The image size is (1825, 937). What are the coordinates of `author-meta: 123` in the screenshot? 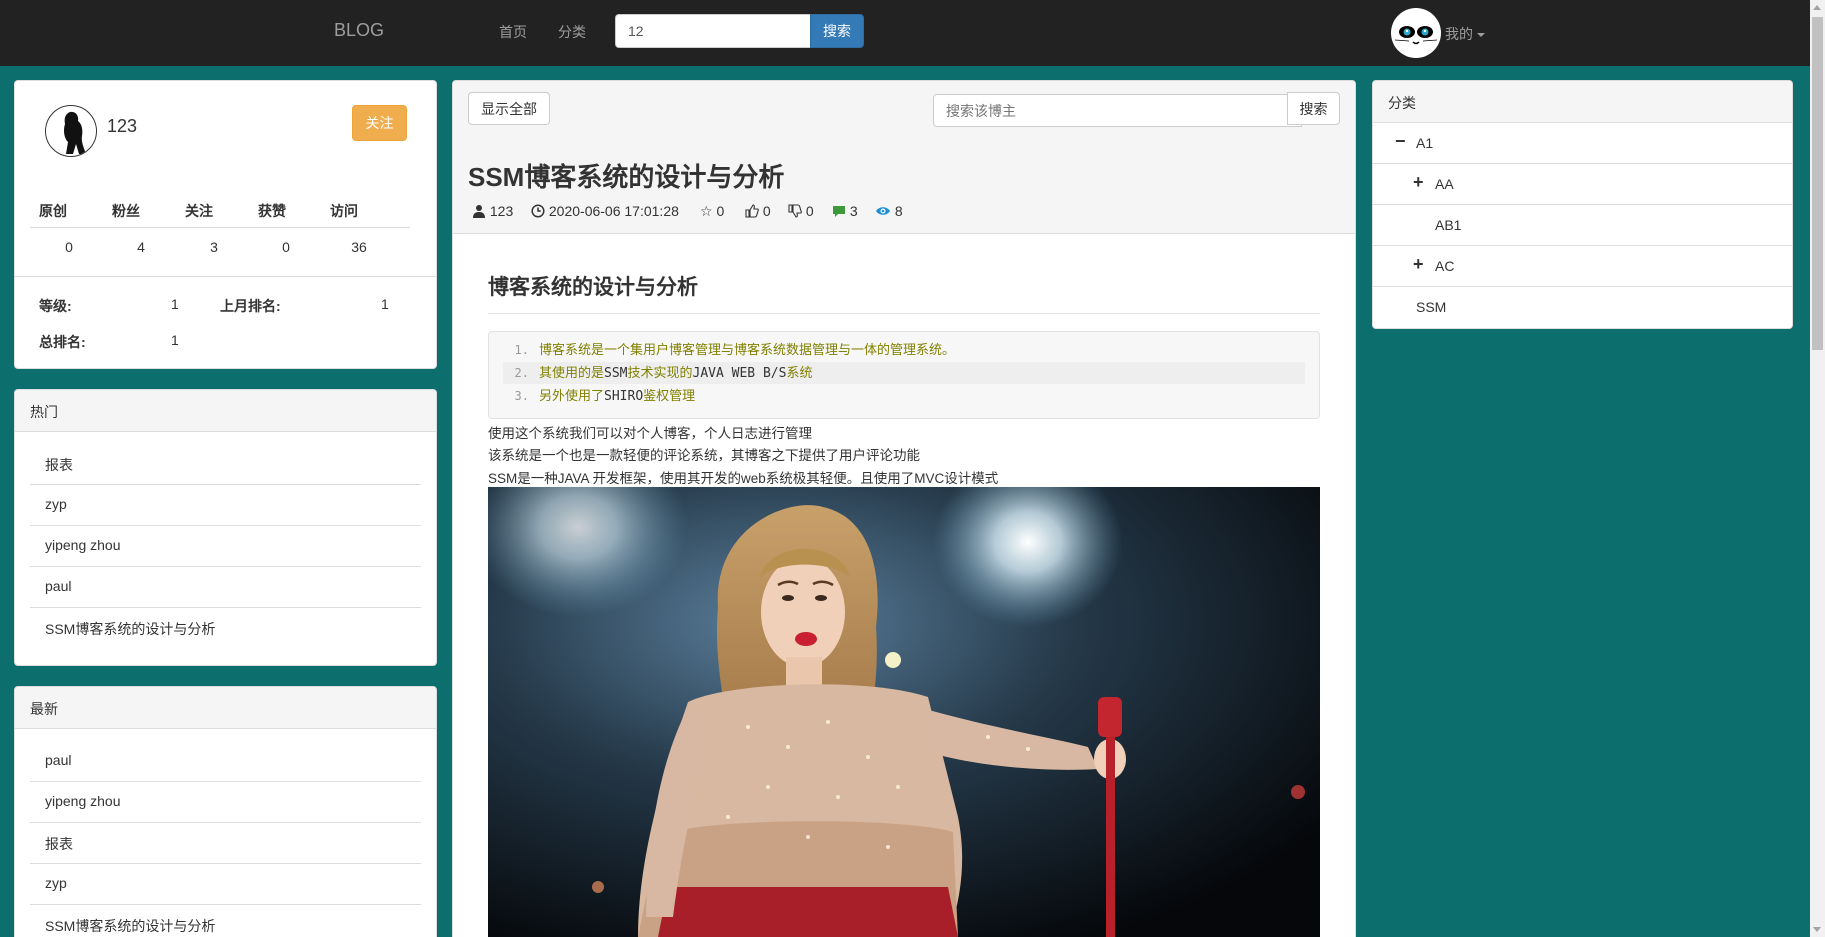 It's located at (492, 211).